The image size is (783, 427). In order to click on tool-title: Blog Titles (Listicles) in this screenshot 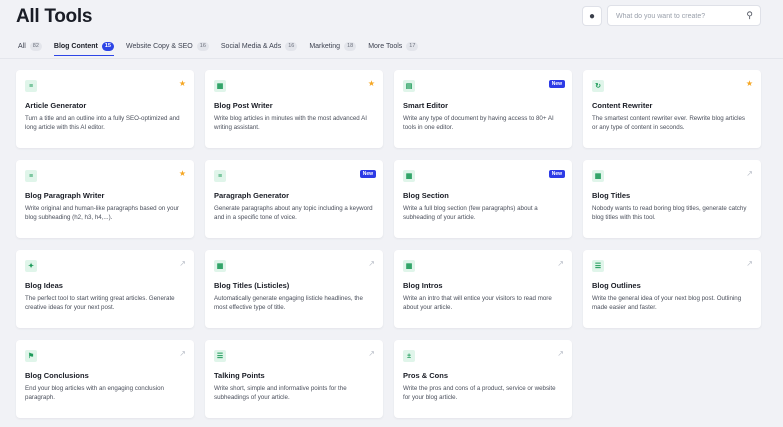, I will do `click(252, 285)`.